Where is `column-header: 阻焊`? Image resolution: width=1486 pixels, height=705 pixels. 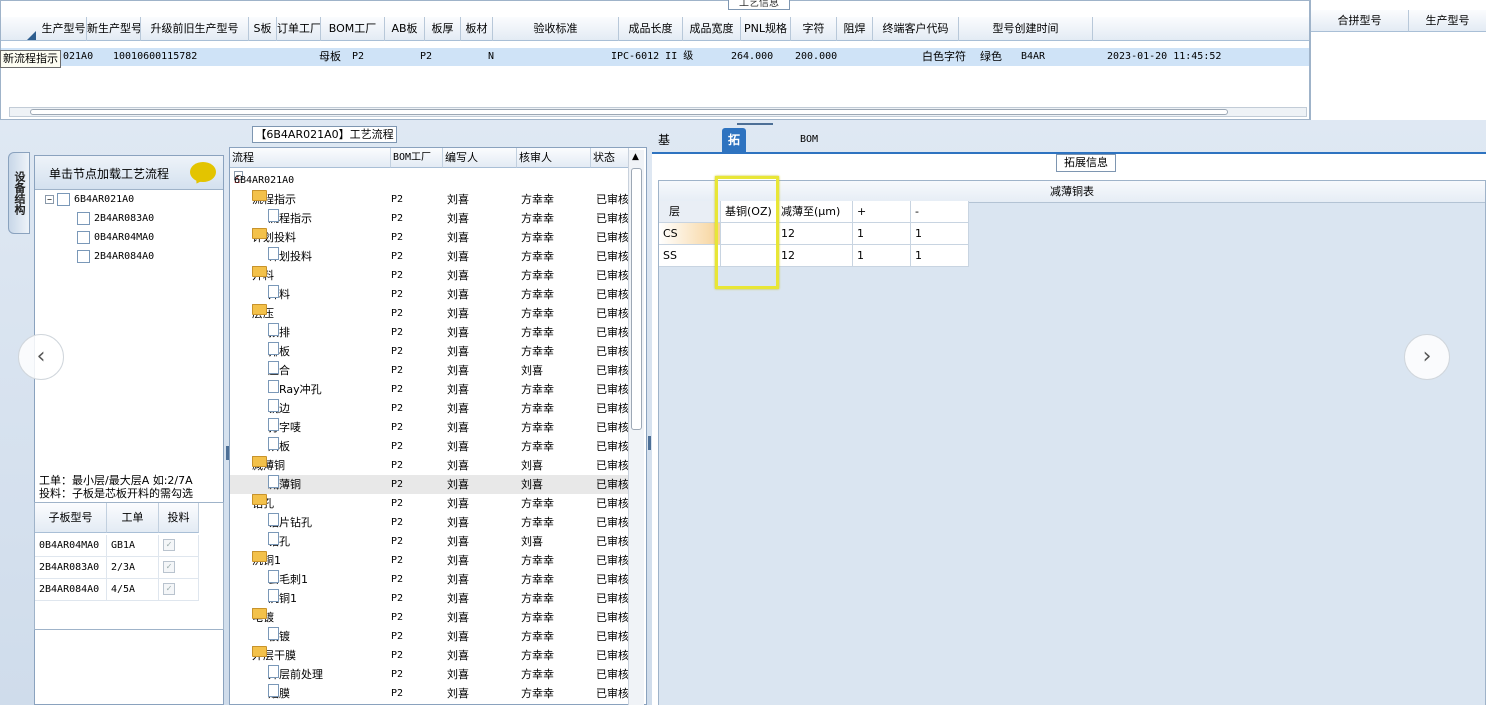 column-header: 阻焊 is located at coordinates (855, 29).